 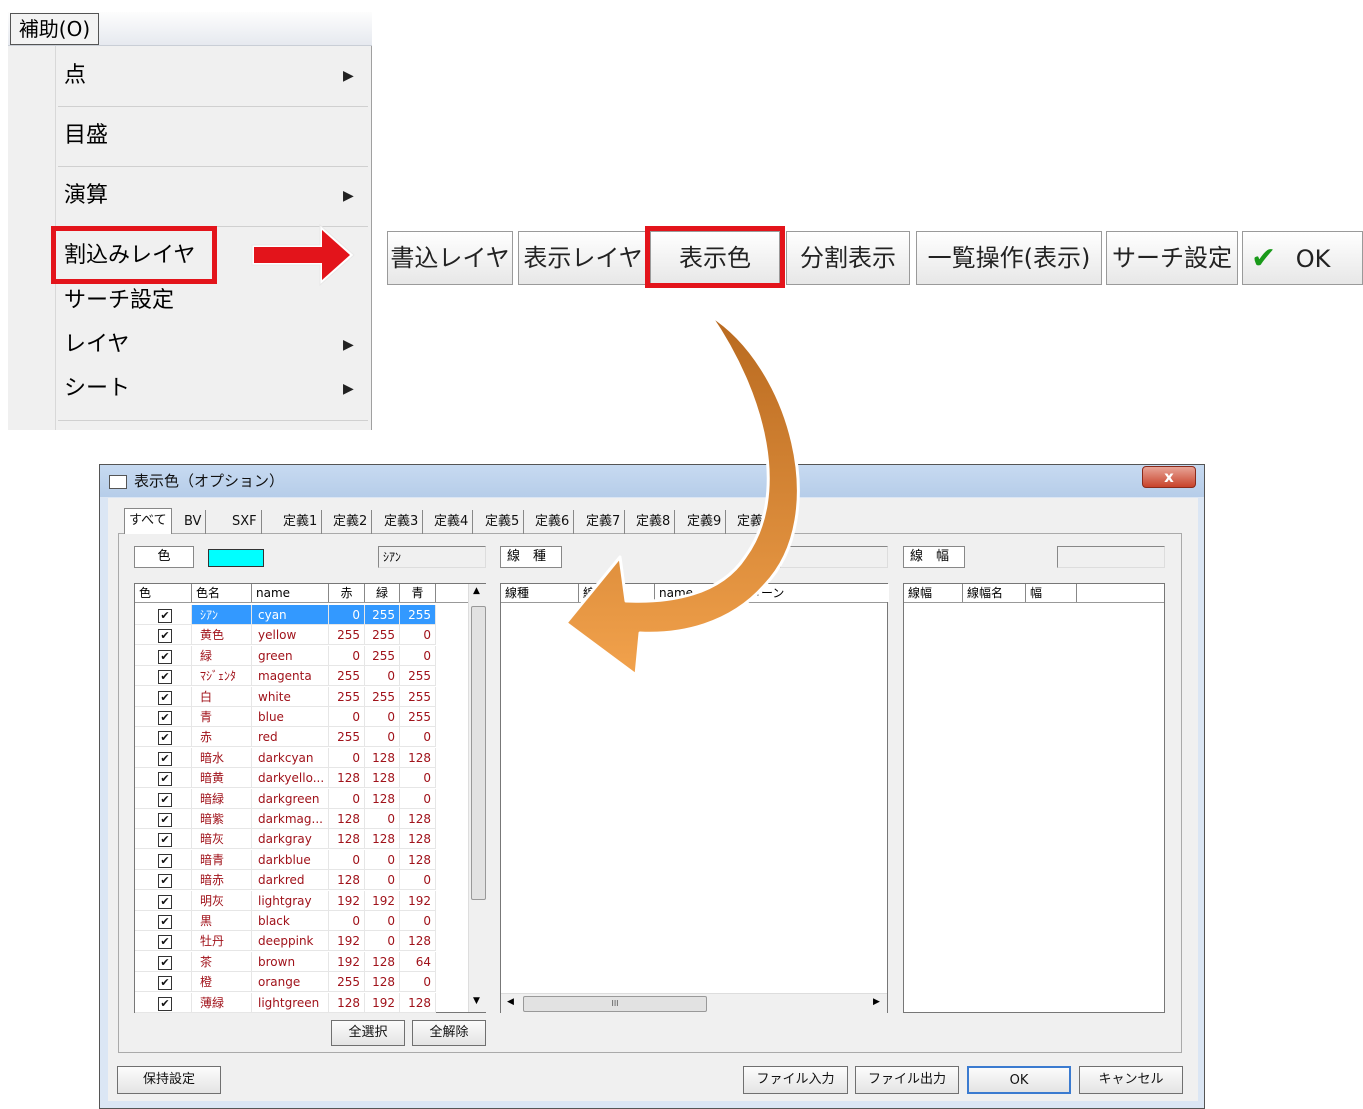 What do you see at coordinates (245, 522) in the screenshot?
I see `tab-sxf: SXF` at bounding box center [245, 522].